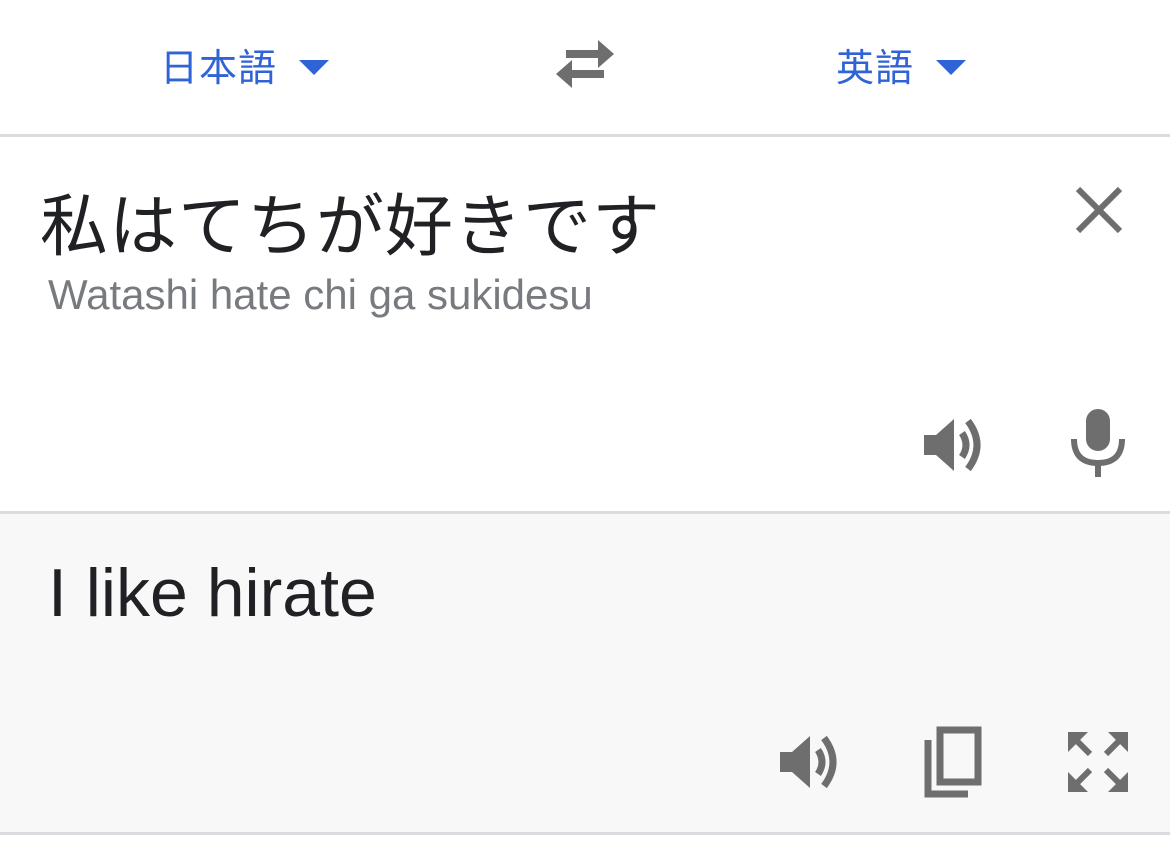  I want to click on translation-result: I like hirate, so click(212, 593).